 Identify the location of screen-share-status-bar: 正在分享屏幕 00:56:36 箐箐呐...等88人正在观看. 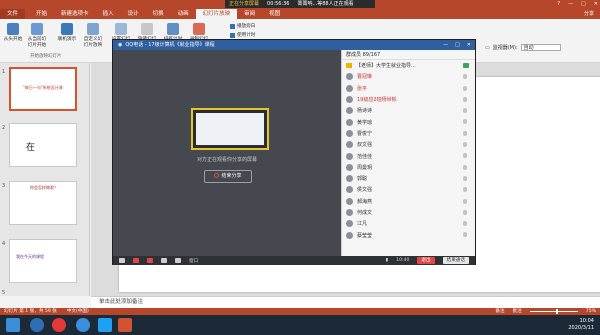
(300, 4).